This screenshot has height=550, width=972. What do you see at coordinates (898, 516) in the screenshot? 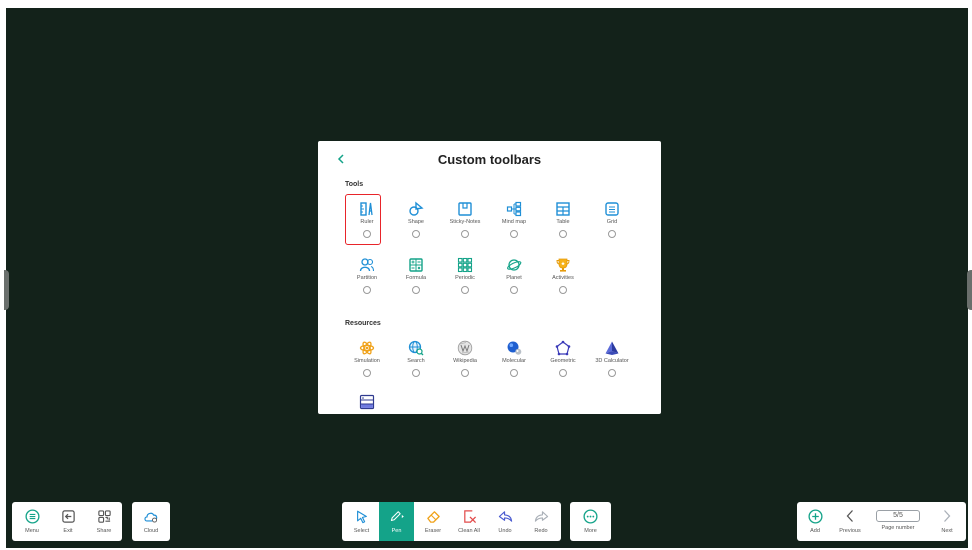
I see `page-number-field: 5/5` at bounding box center [898, 516].